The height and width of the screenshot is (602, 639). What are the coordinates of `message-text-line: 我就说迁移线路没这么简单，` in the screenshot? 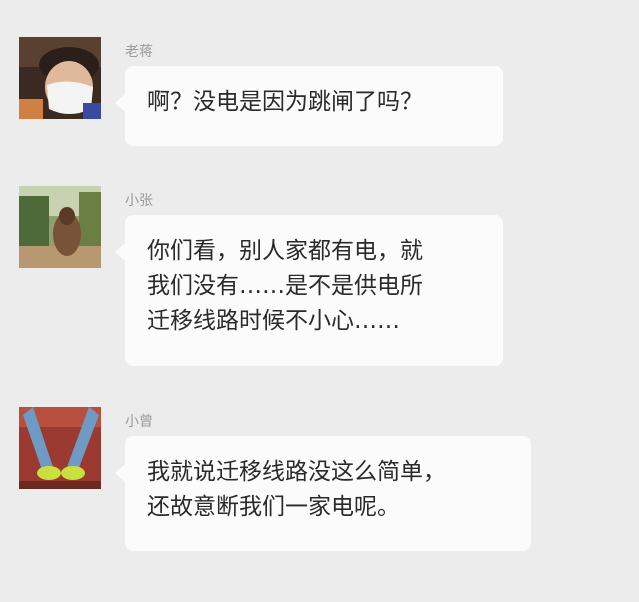 It's located at (296, 472).